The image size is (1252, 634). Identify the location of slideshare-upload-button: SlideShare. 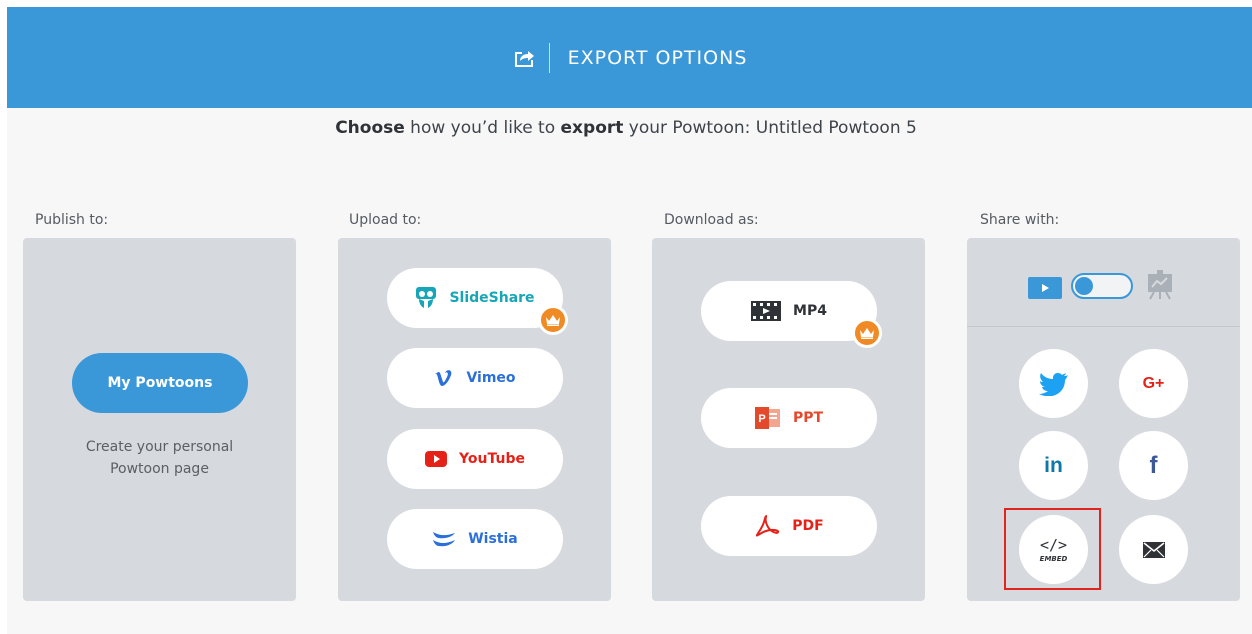
(475, 298).